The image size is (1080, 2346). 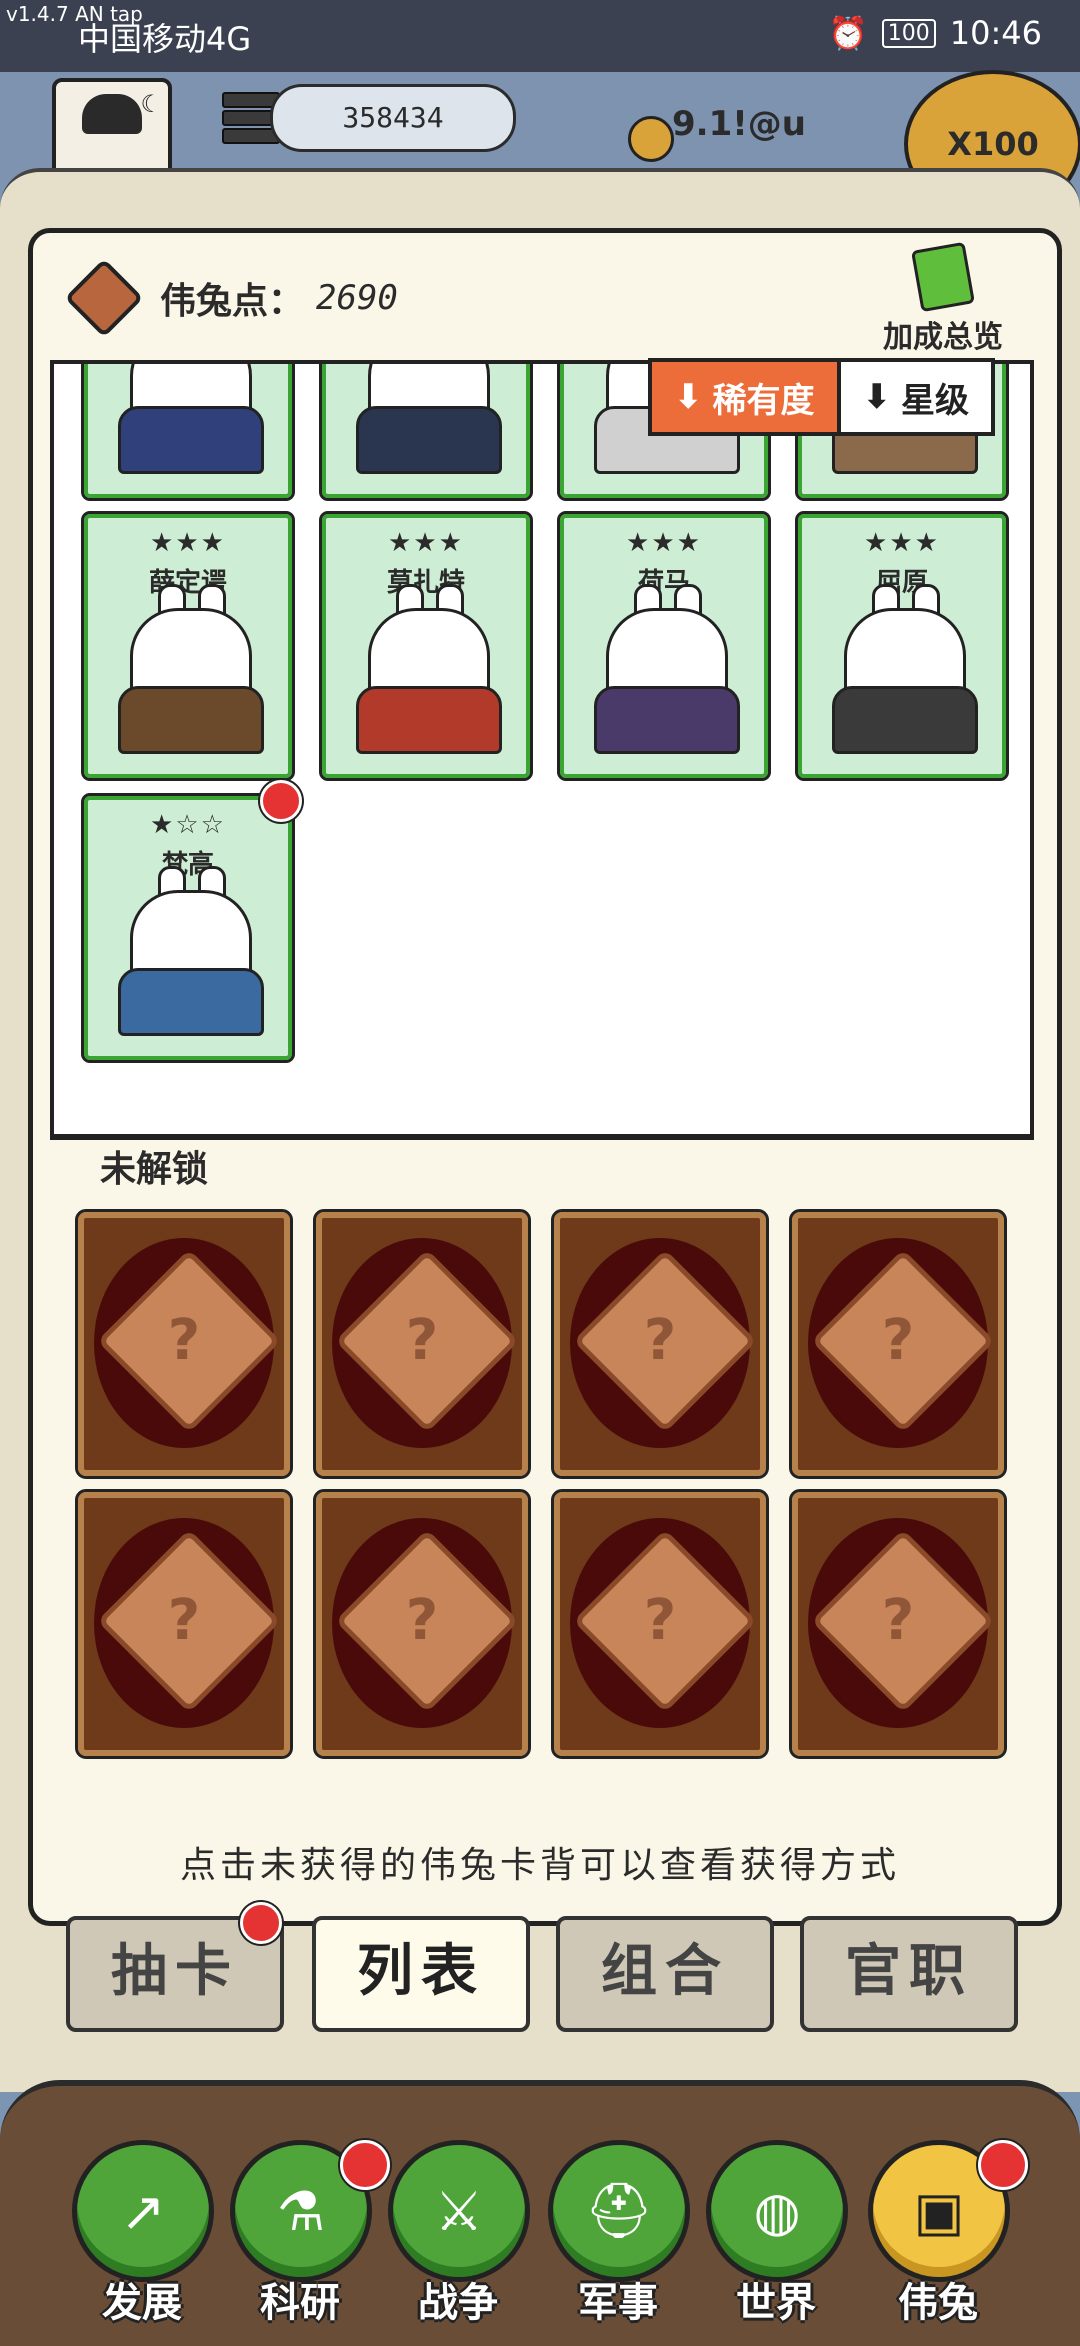 What do you see at coordinates (426, 646) in the screenshot?
I see `hero-card: ★★★ 莫扎特` at bounding box center [426, 646].